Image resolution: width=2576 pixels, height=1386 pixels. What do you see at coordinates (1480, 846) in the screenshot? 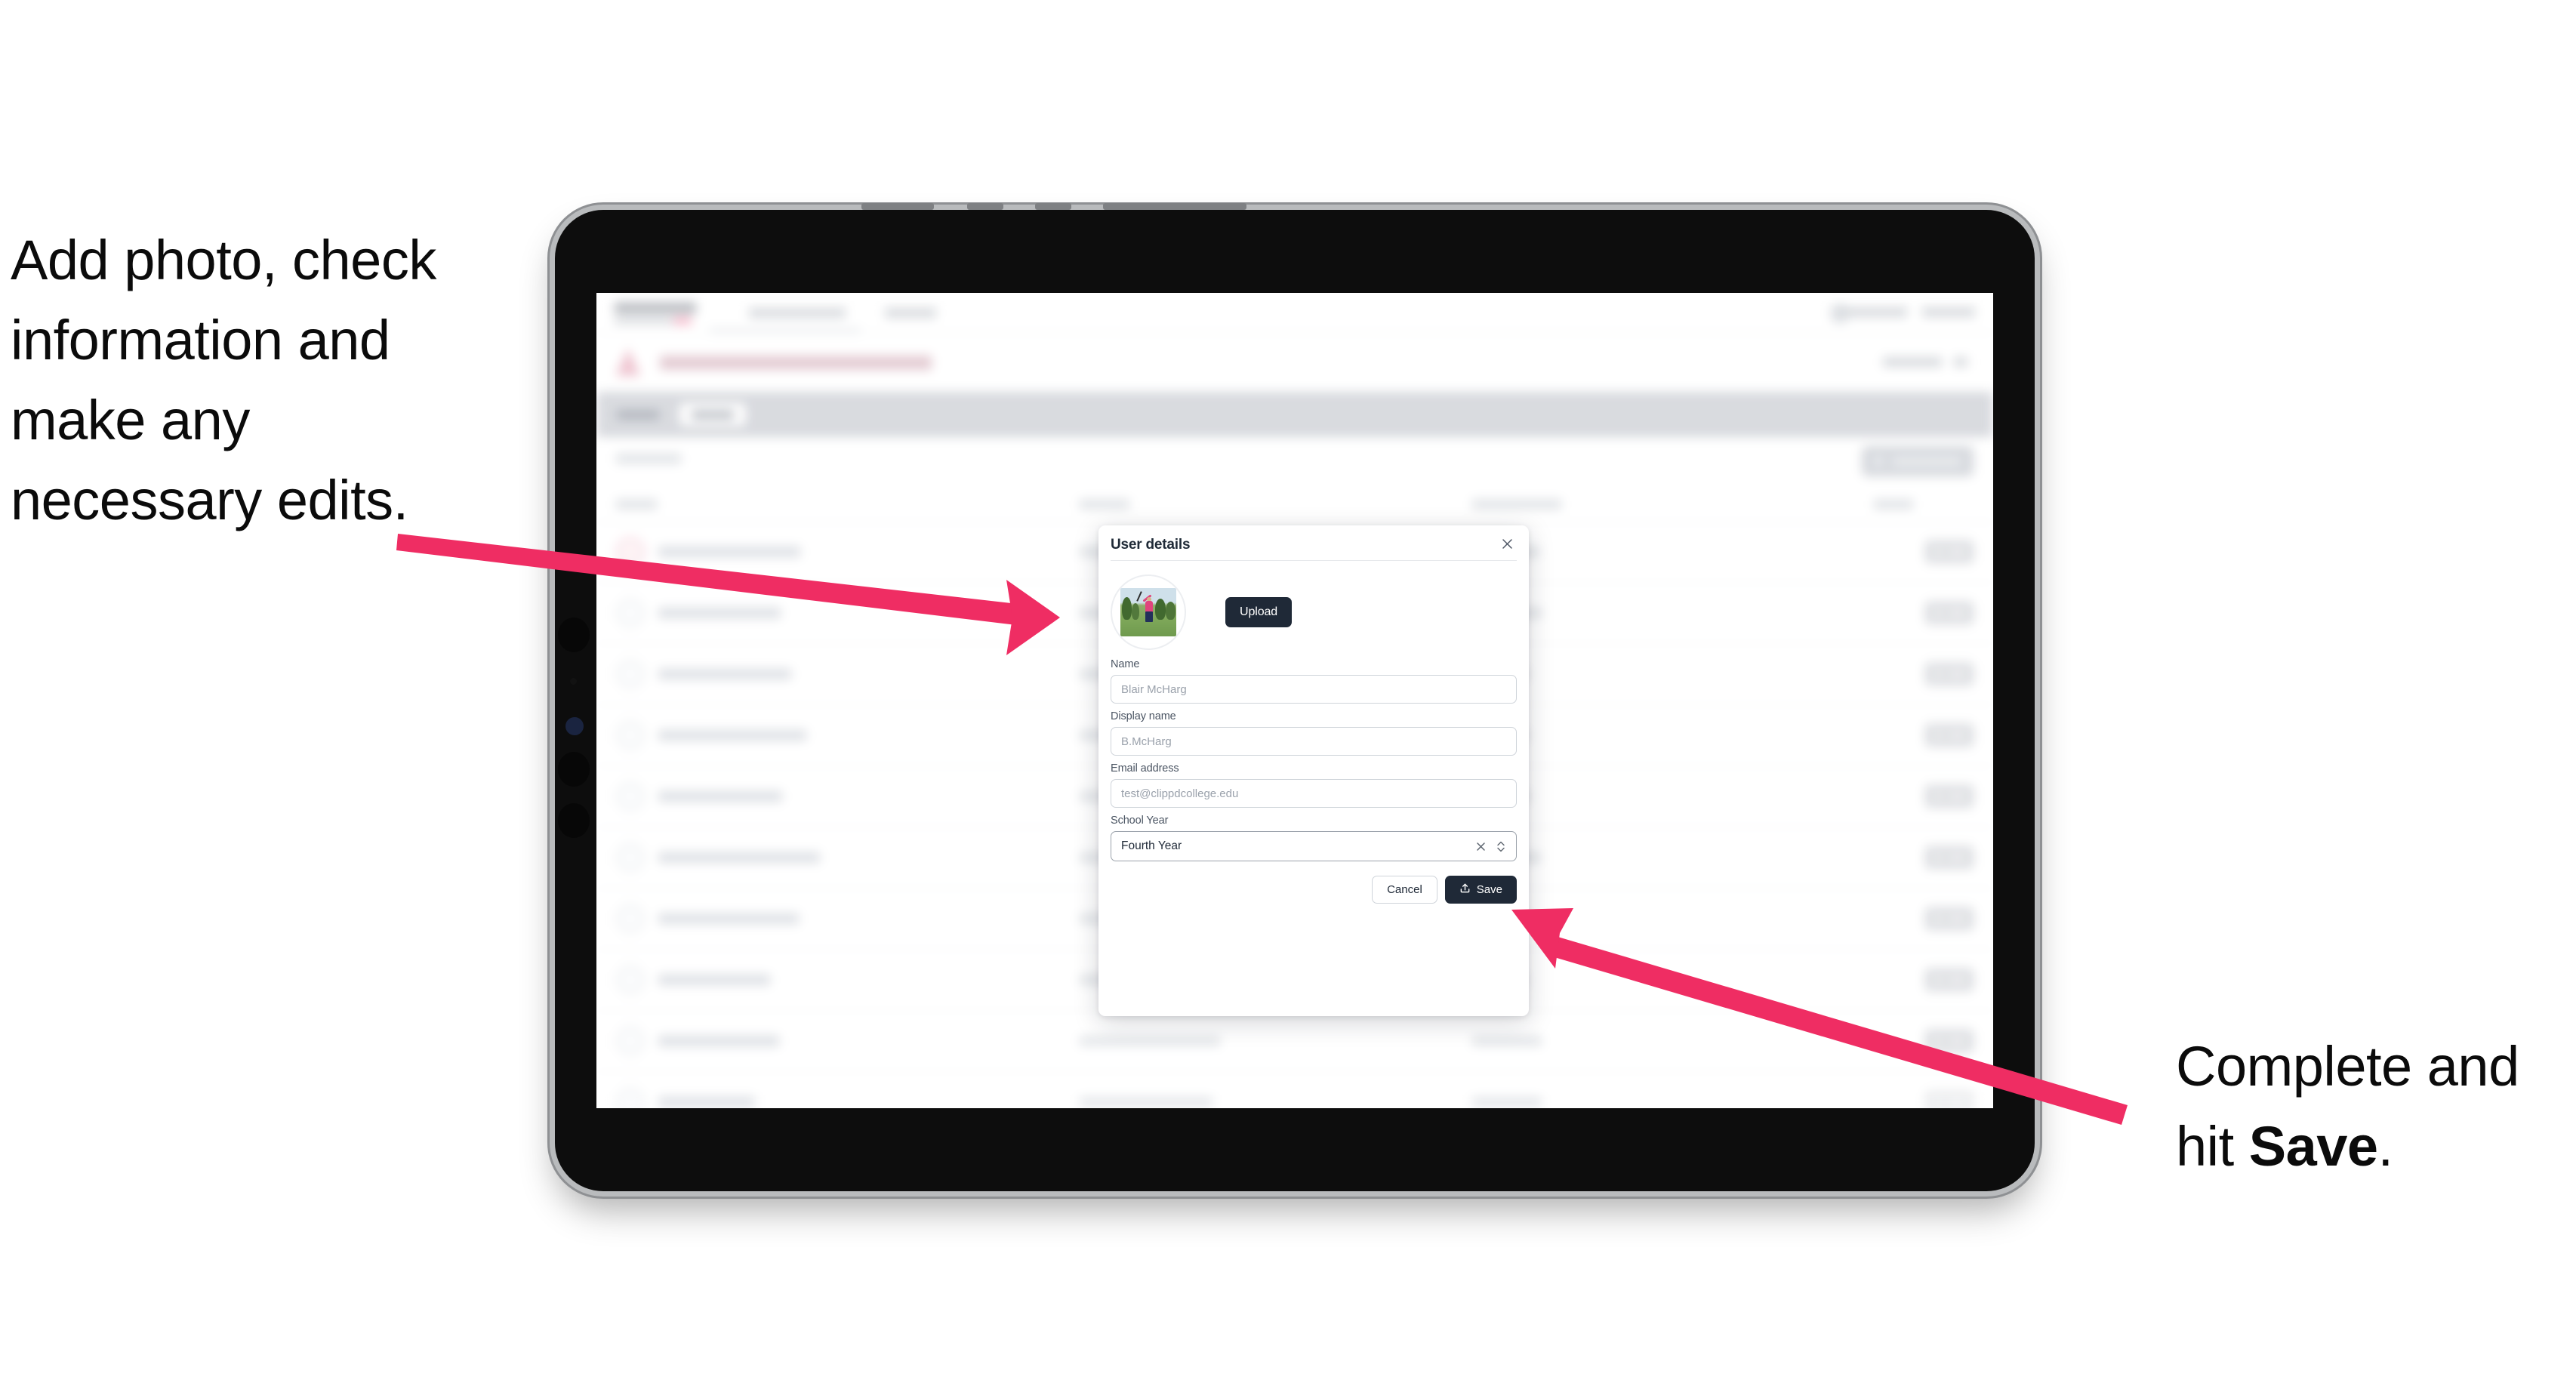
I see `clear-x-icon` at bounding box center [1480, 846].